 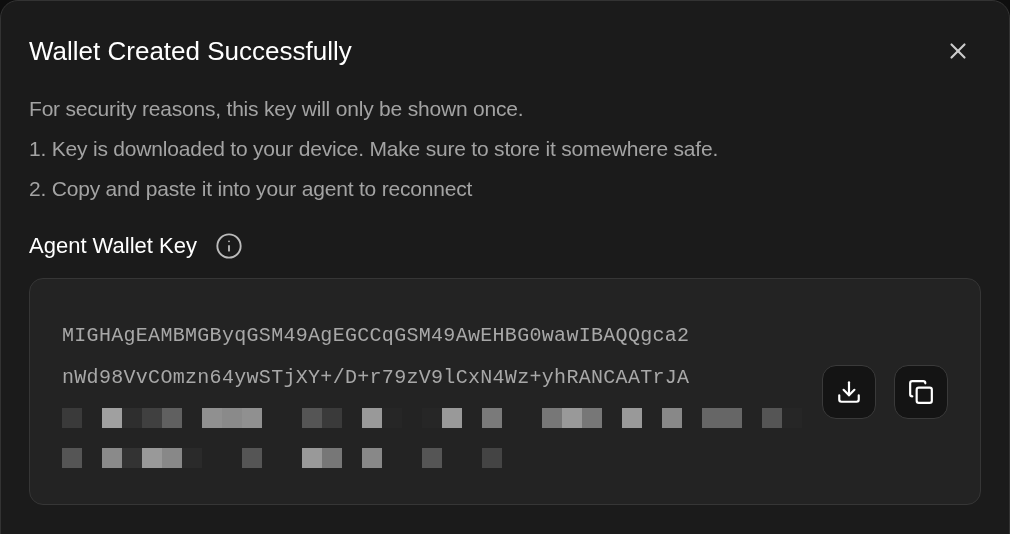 I want to click on download-icon, so click(x=849, y=392).